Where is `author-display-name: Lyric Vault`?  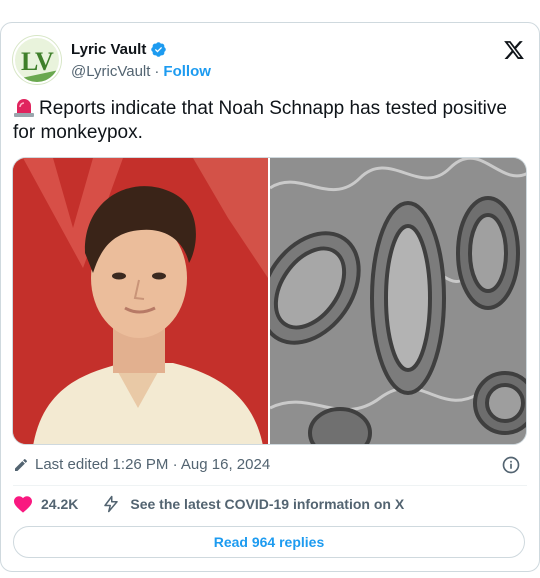
author-display-name: Lyric Vault is located at coordinates (108, 49).